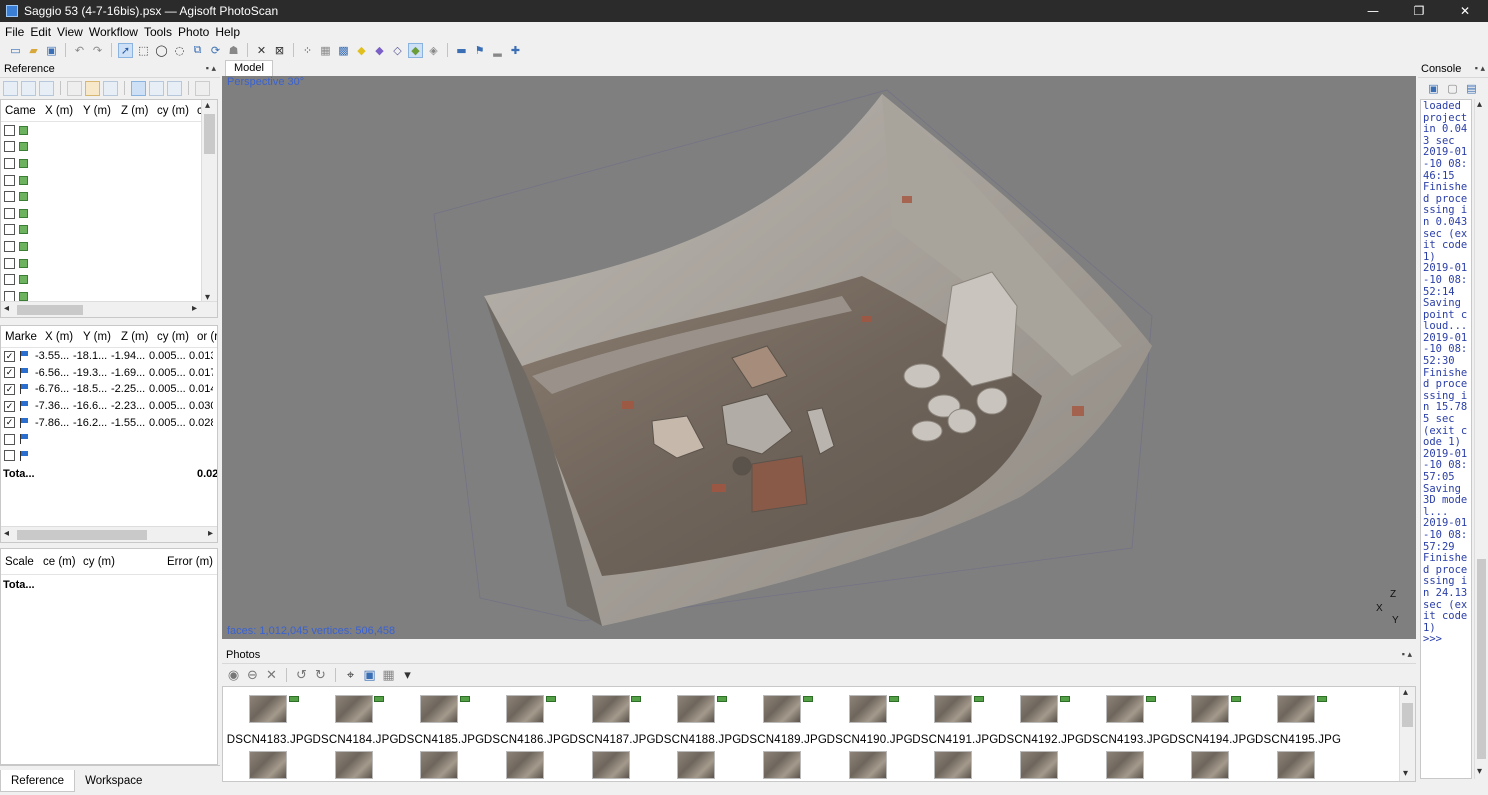  I want to click on photo-thumbnail: DSCN4195.JPG, so click(1298, 720).